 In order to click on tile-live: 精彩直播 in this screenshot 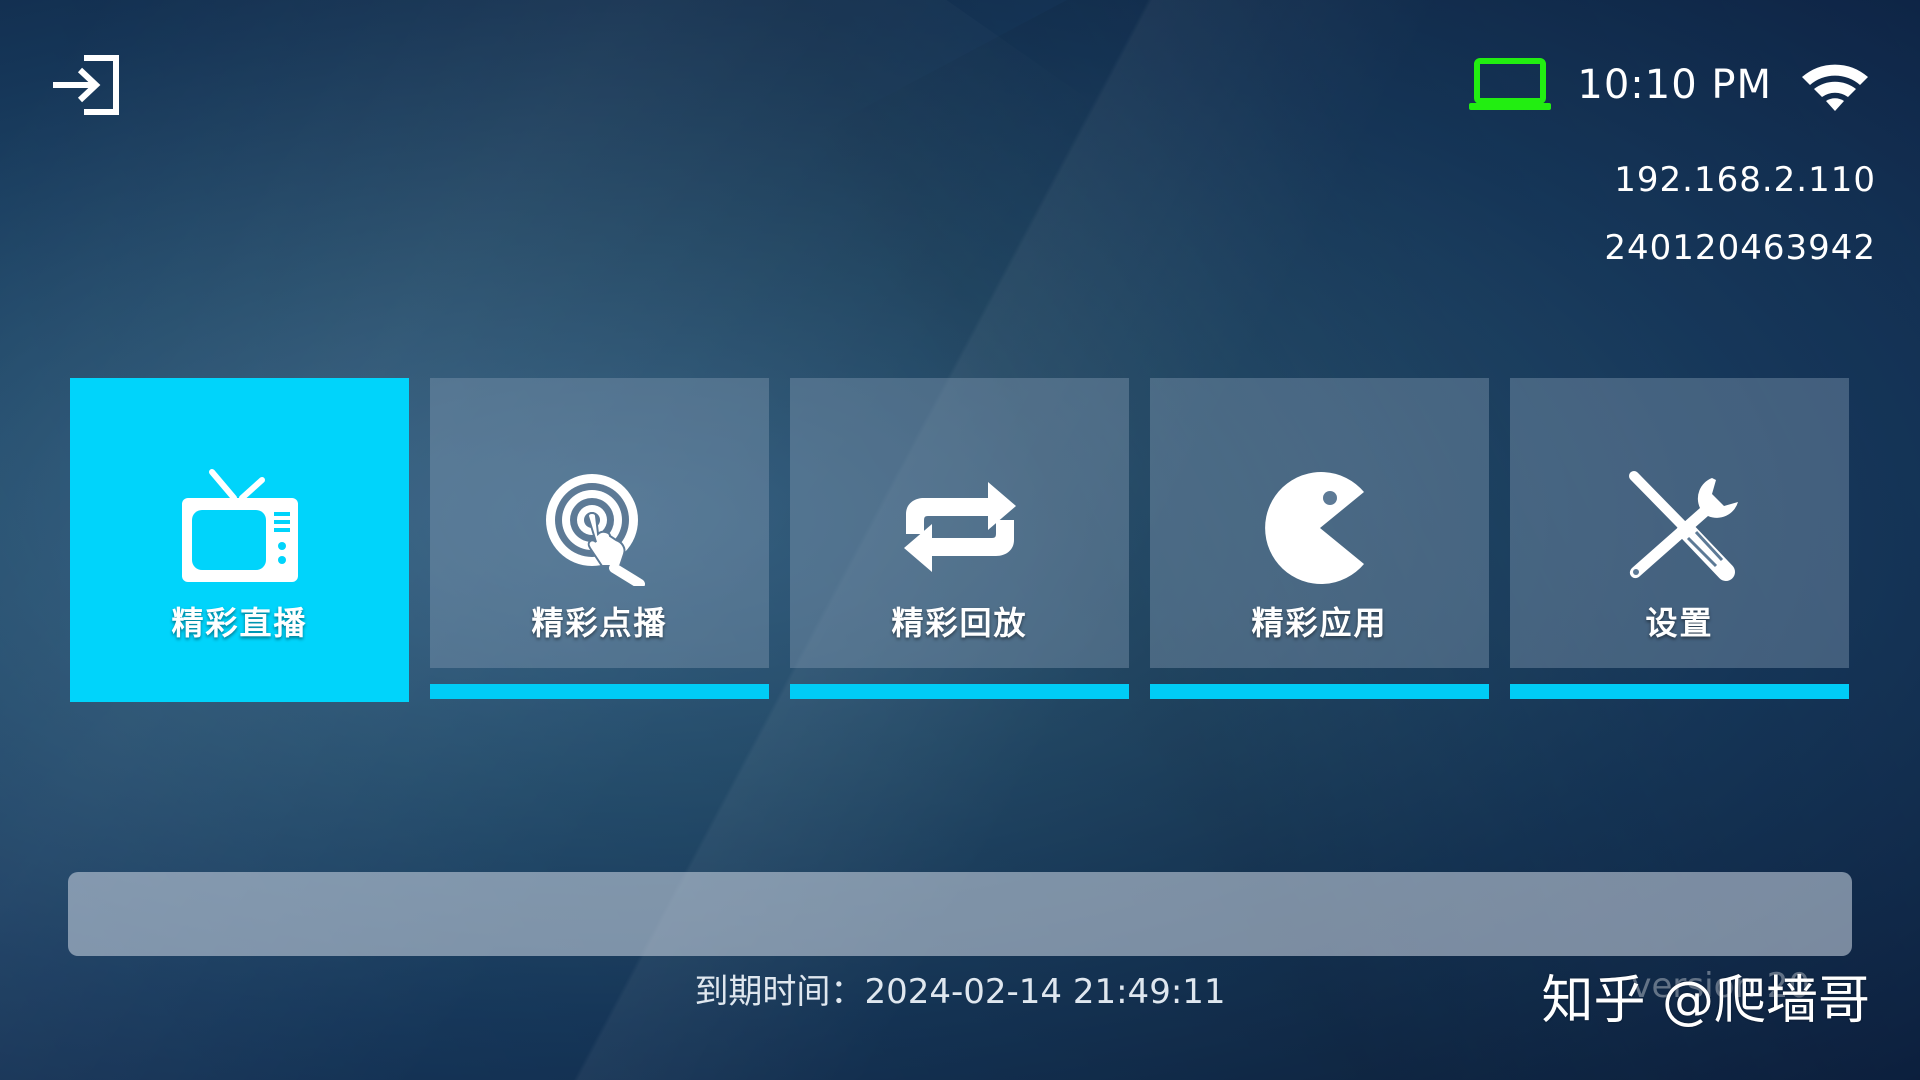, I will do `click(239, 540)`.